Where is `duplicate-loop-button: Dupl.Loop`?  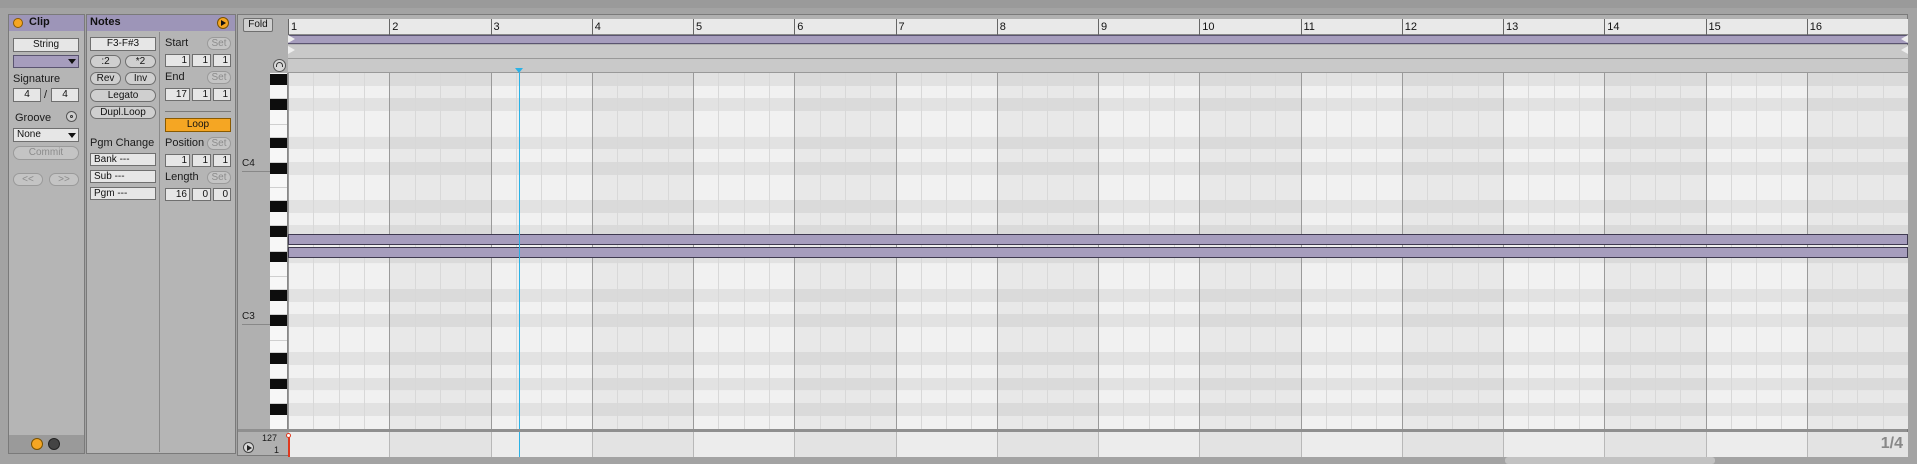
duplicate-loop-button: Dupl.Loop is located at coordinates (123, 112).